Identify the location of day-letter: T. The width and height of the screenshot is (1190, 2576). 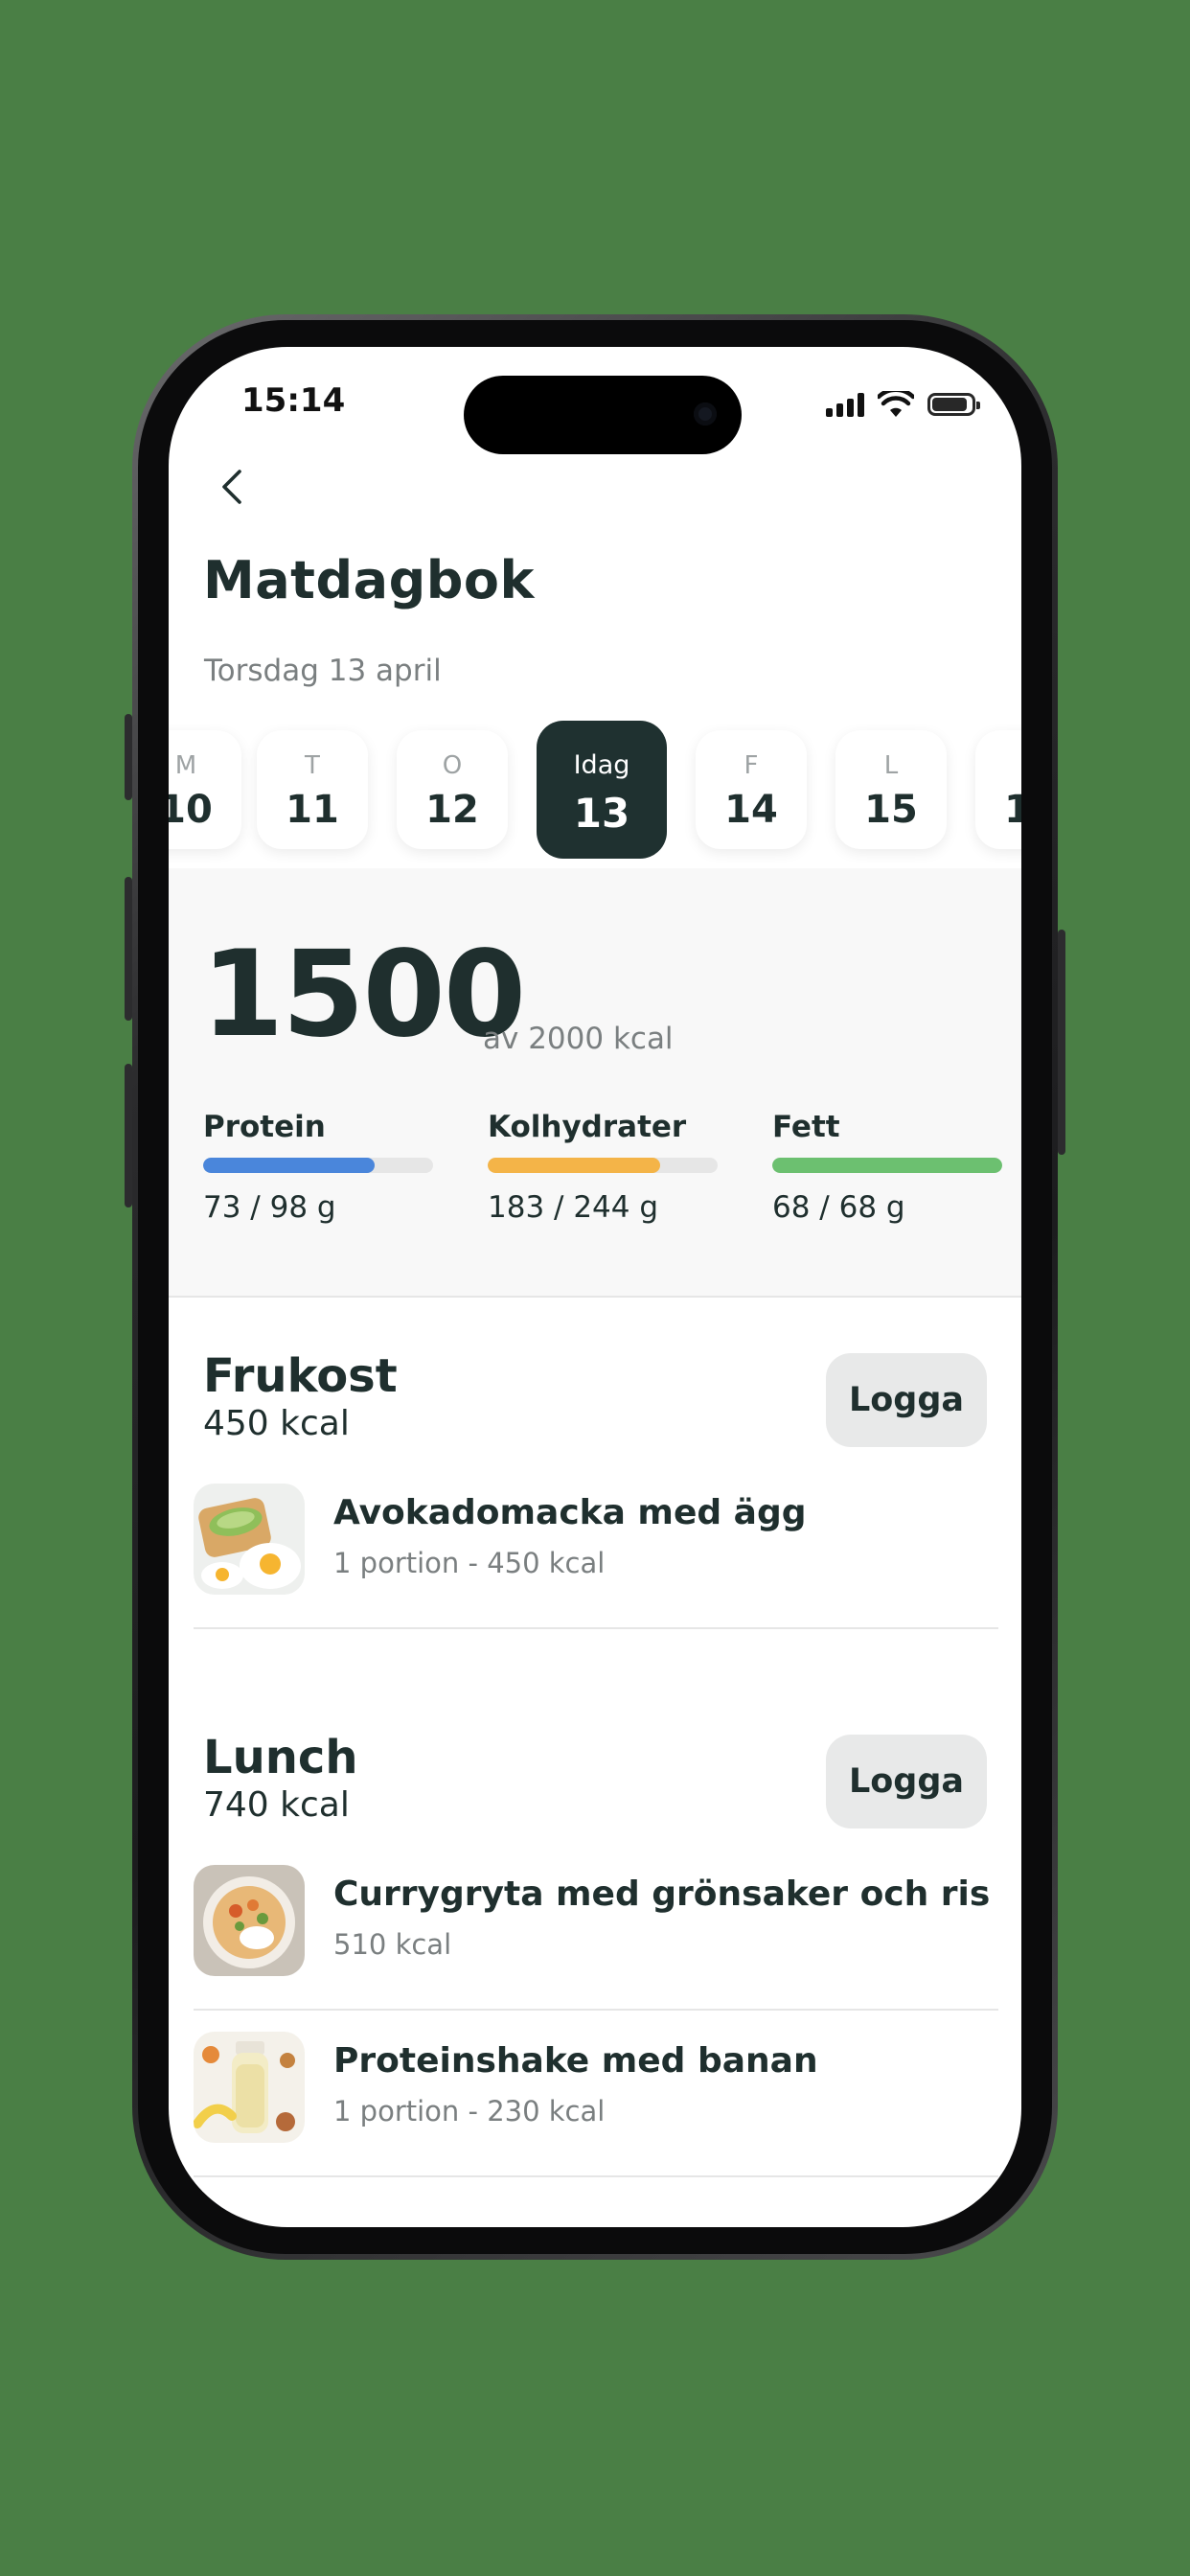
(312, 765).